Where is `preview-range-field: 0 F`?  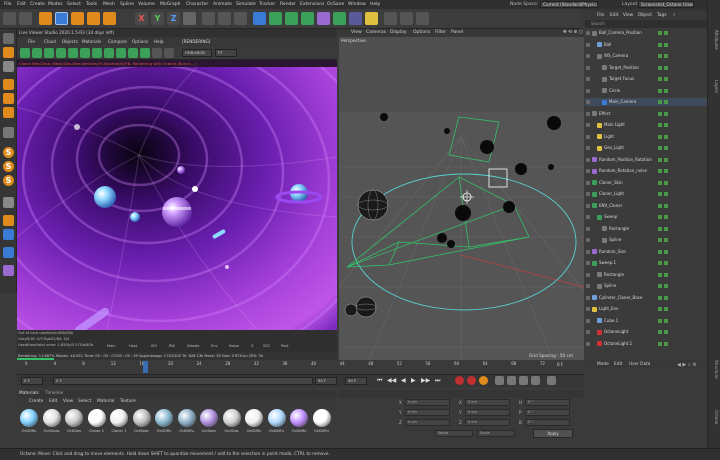 preview-range-field: 0 F is located at coordinates (183, 381).